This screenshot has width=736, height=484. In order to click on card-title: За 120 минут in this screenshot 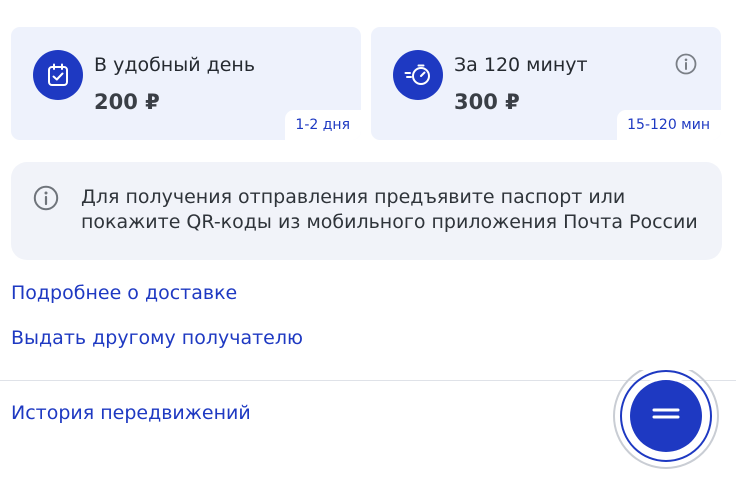, I will do `click(521, 65)`.